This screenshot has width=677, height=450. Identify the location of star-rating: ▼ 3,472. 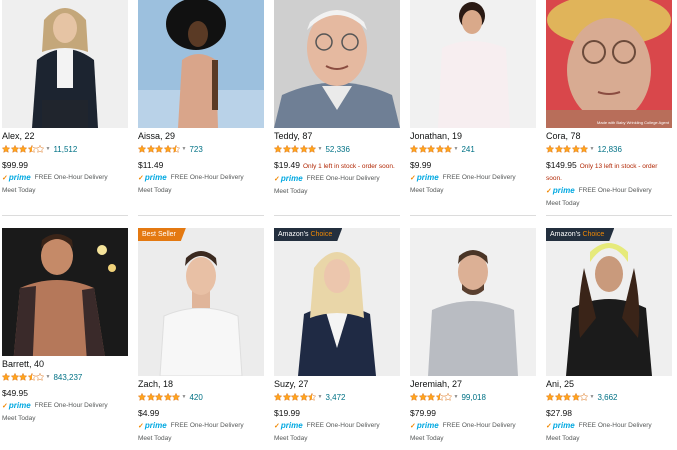
(337, 397).